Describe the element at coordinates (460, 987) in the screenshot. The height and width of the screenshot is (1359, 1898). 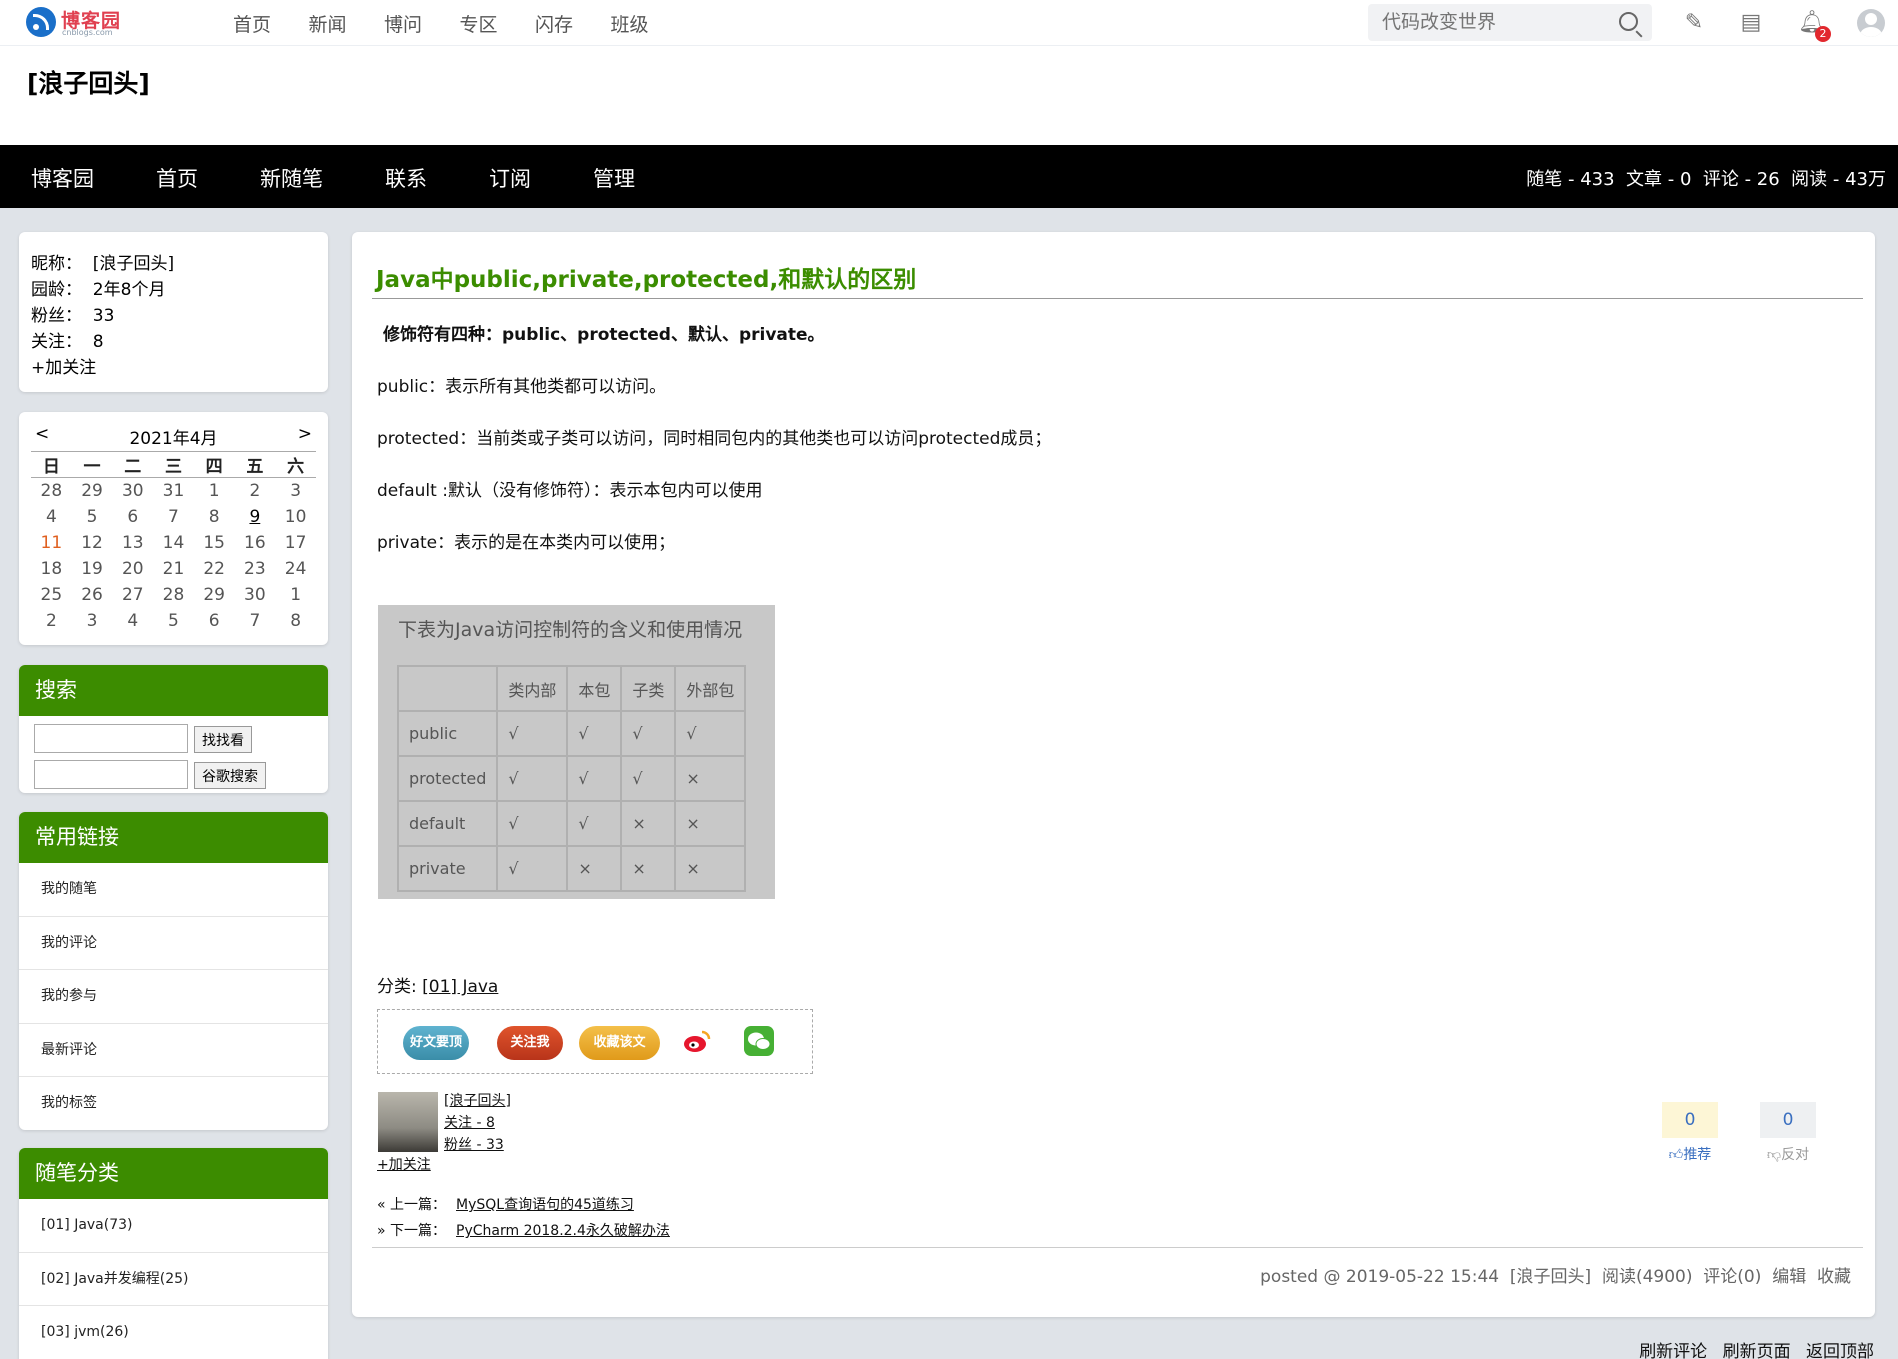
I see `category-link: [01] Java` at that location.